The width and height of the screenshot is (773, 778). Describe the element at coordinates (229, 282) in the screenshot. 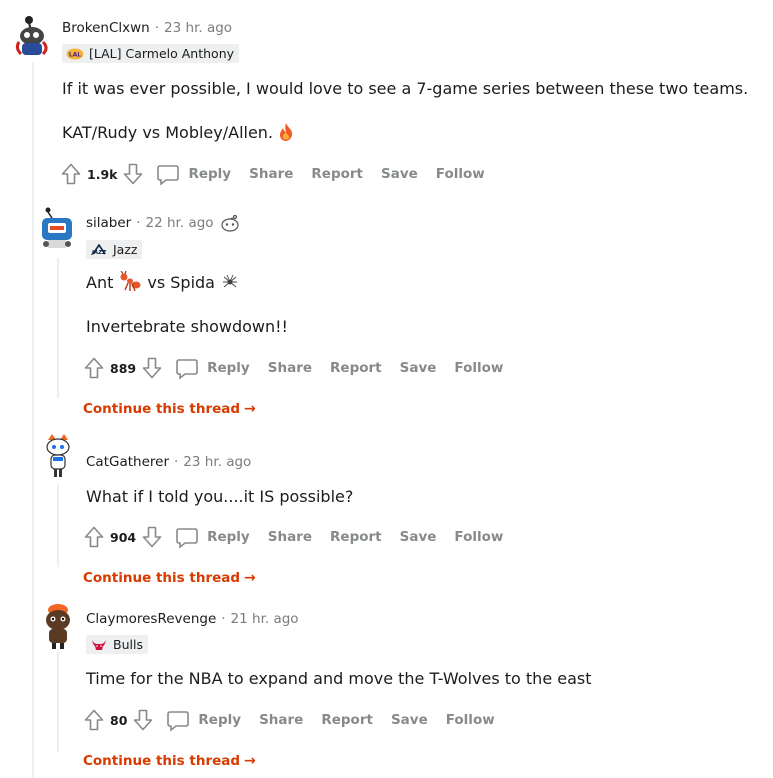

I see `spider-icon` at that location.